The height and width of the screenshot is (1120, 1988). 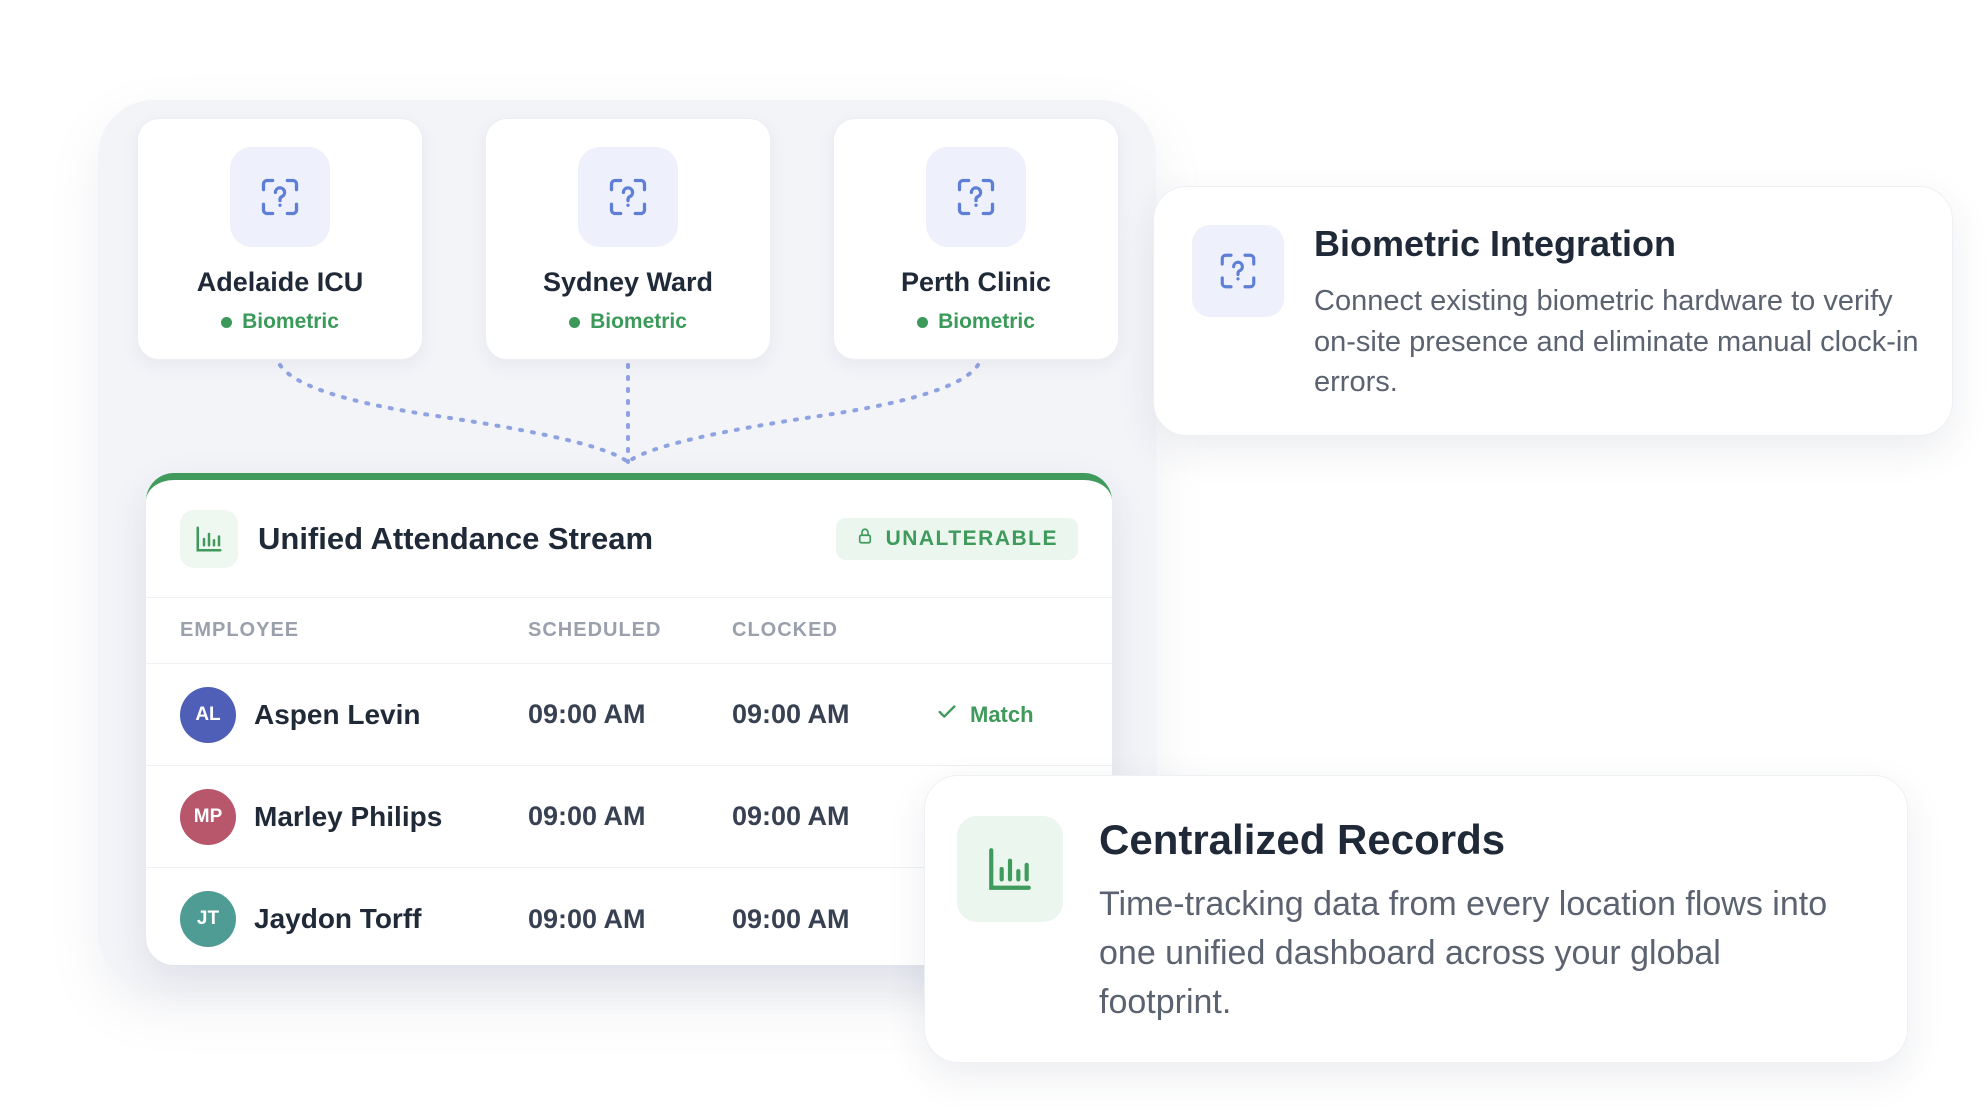 What do you see at coordinates (628, 282) in the screenshot?
I see `site-name: Sydney Ward` at bounding box center [628, 282].